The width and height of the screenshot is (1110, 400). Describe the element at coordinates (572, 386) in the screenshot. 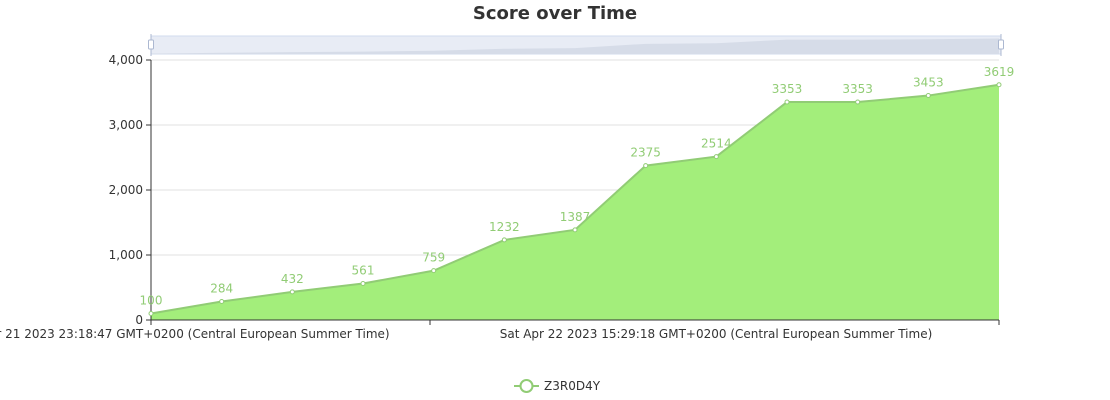

I see `legend-label: Z3R0D4Y` at that location.